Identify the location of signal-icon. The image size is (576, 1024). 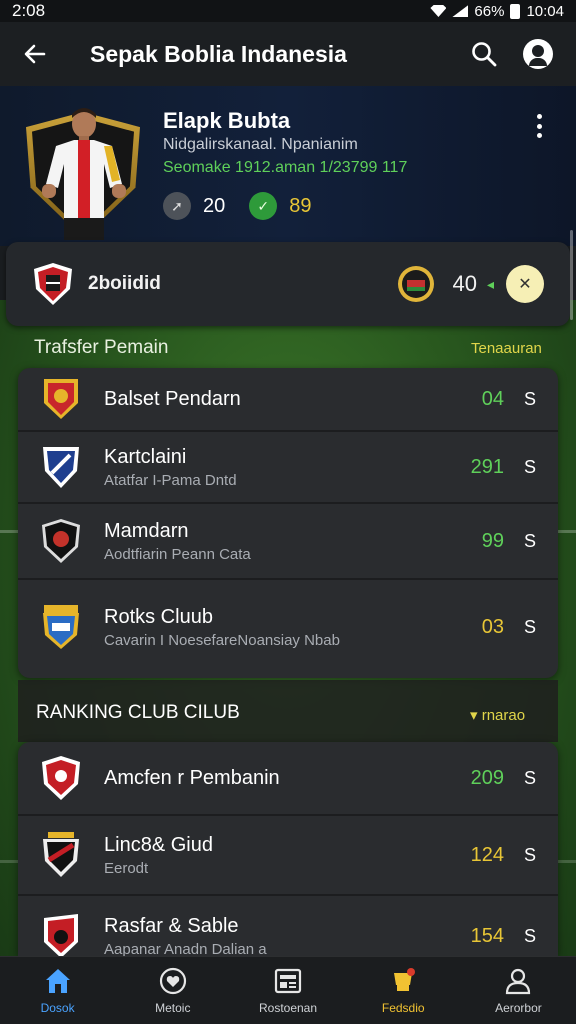
(460, 11).